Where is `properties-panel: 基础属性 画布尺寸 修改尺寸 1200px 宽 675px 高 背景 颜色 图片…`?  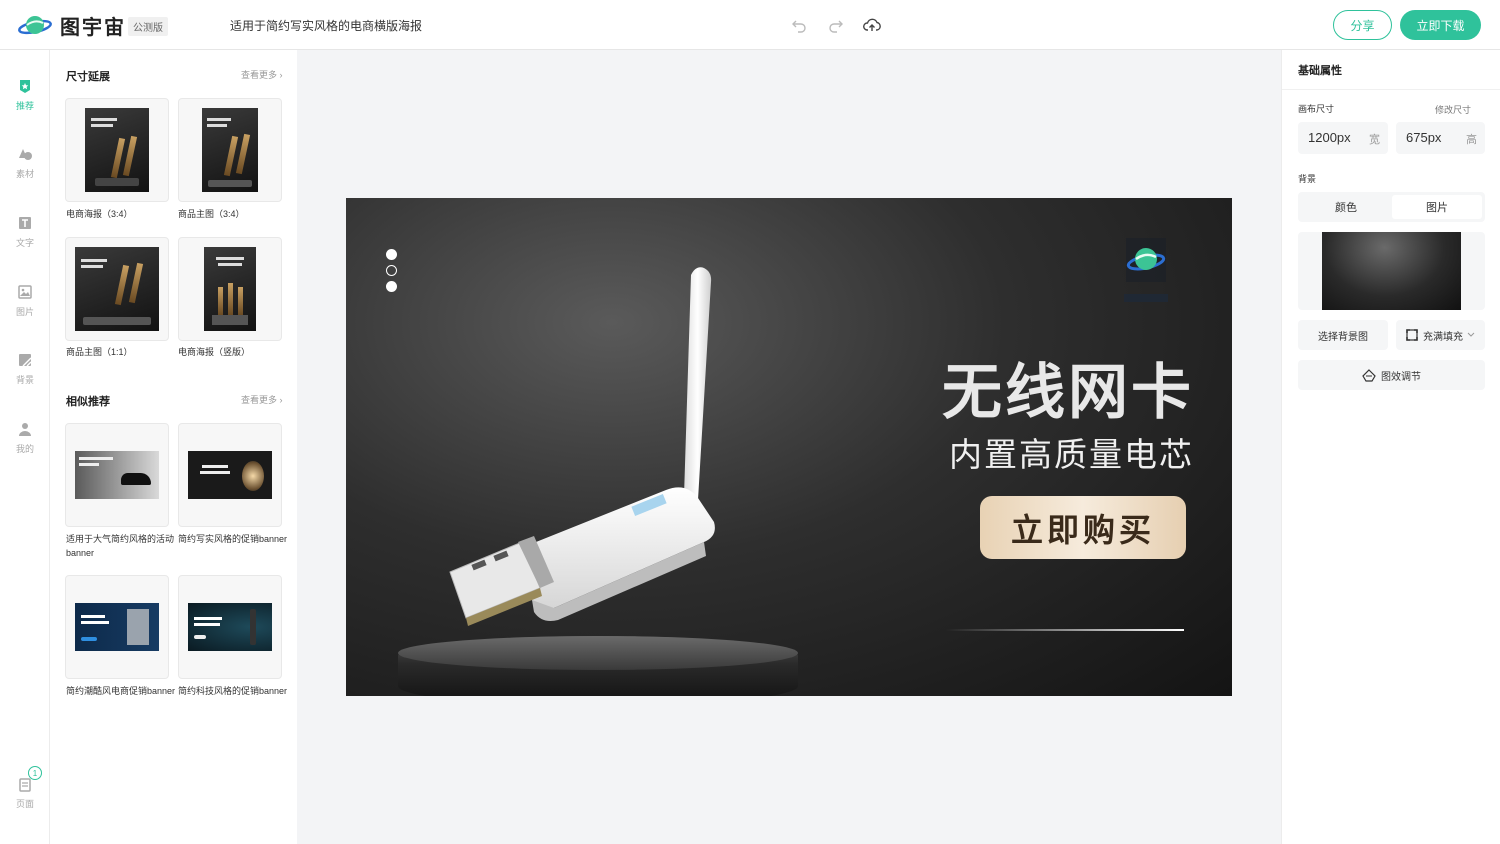 properties-panel: 基础属性 画布尺寸 修改尺寸 1200px 宽 675px 高 背景 颜色 图片… is located at coordinates (1390, 447).